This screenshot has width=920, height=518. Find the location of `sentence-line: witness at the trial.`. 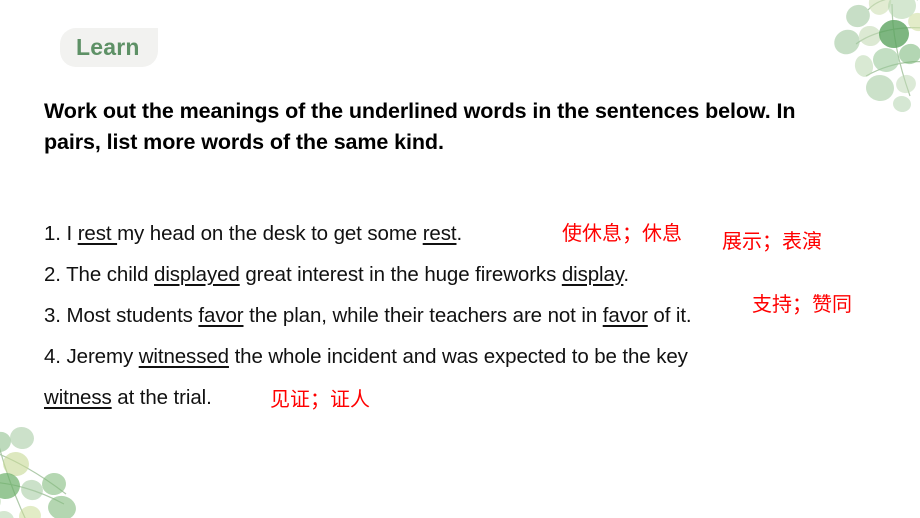

sentence-line: witness at the trial. is located at coordinates (459, 397).